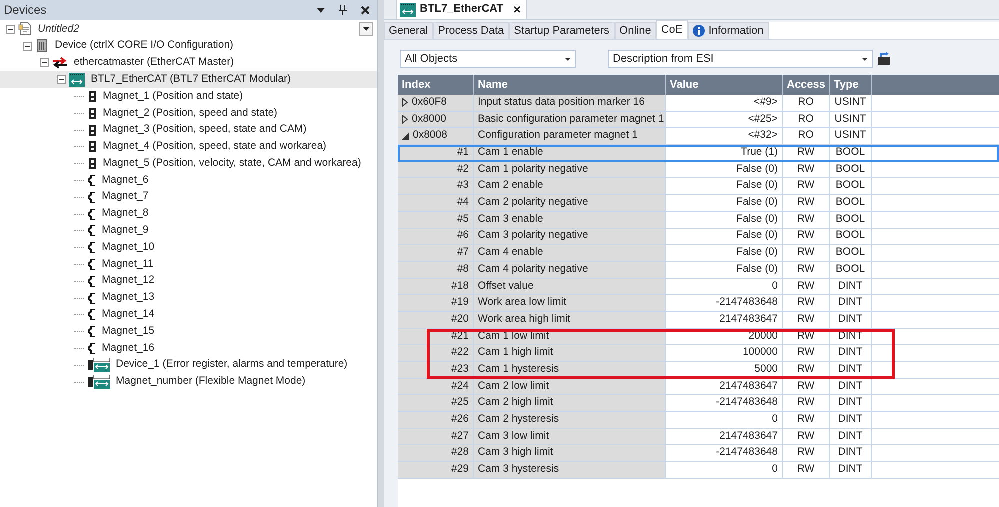  What do you see at coordinates (460, 369) in the screenshot?
I see `table-cell-text: #23` at bounding box center [460, 369].